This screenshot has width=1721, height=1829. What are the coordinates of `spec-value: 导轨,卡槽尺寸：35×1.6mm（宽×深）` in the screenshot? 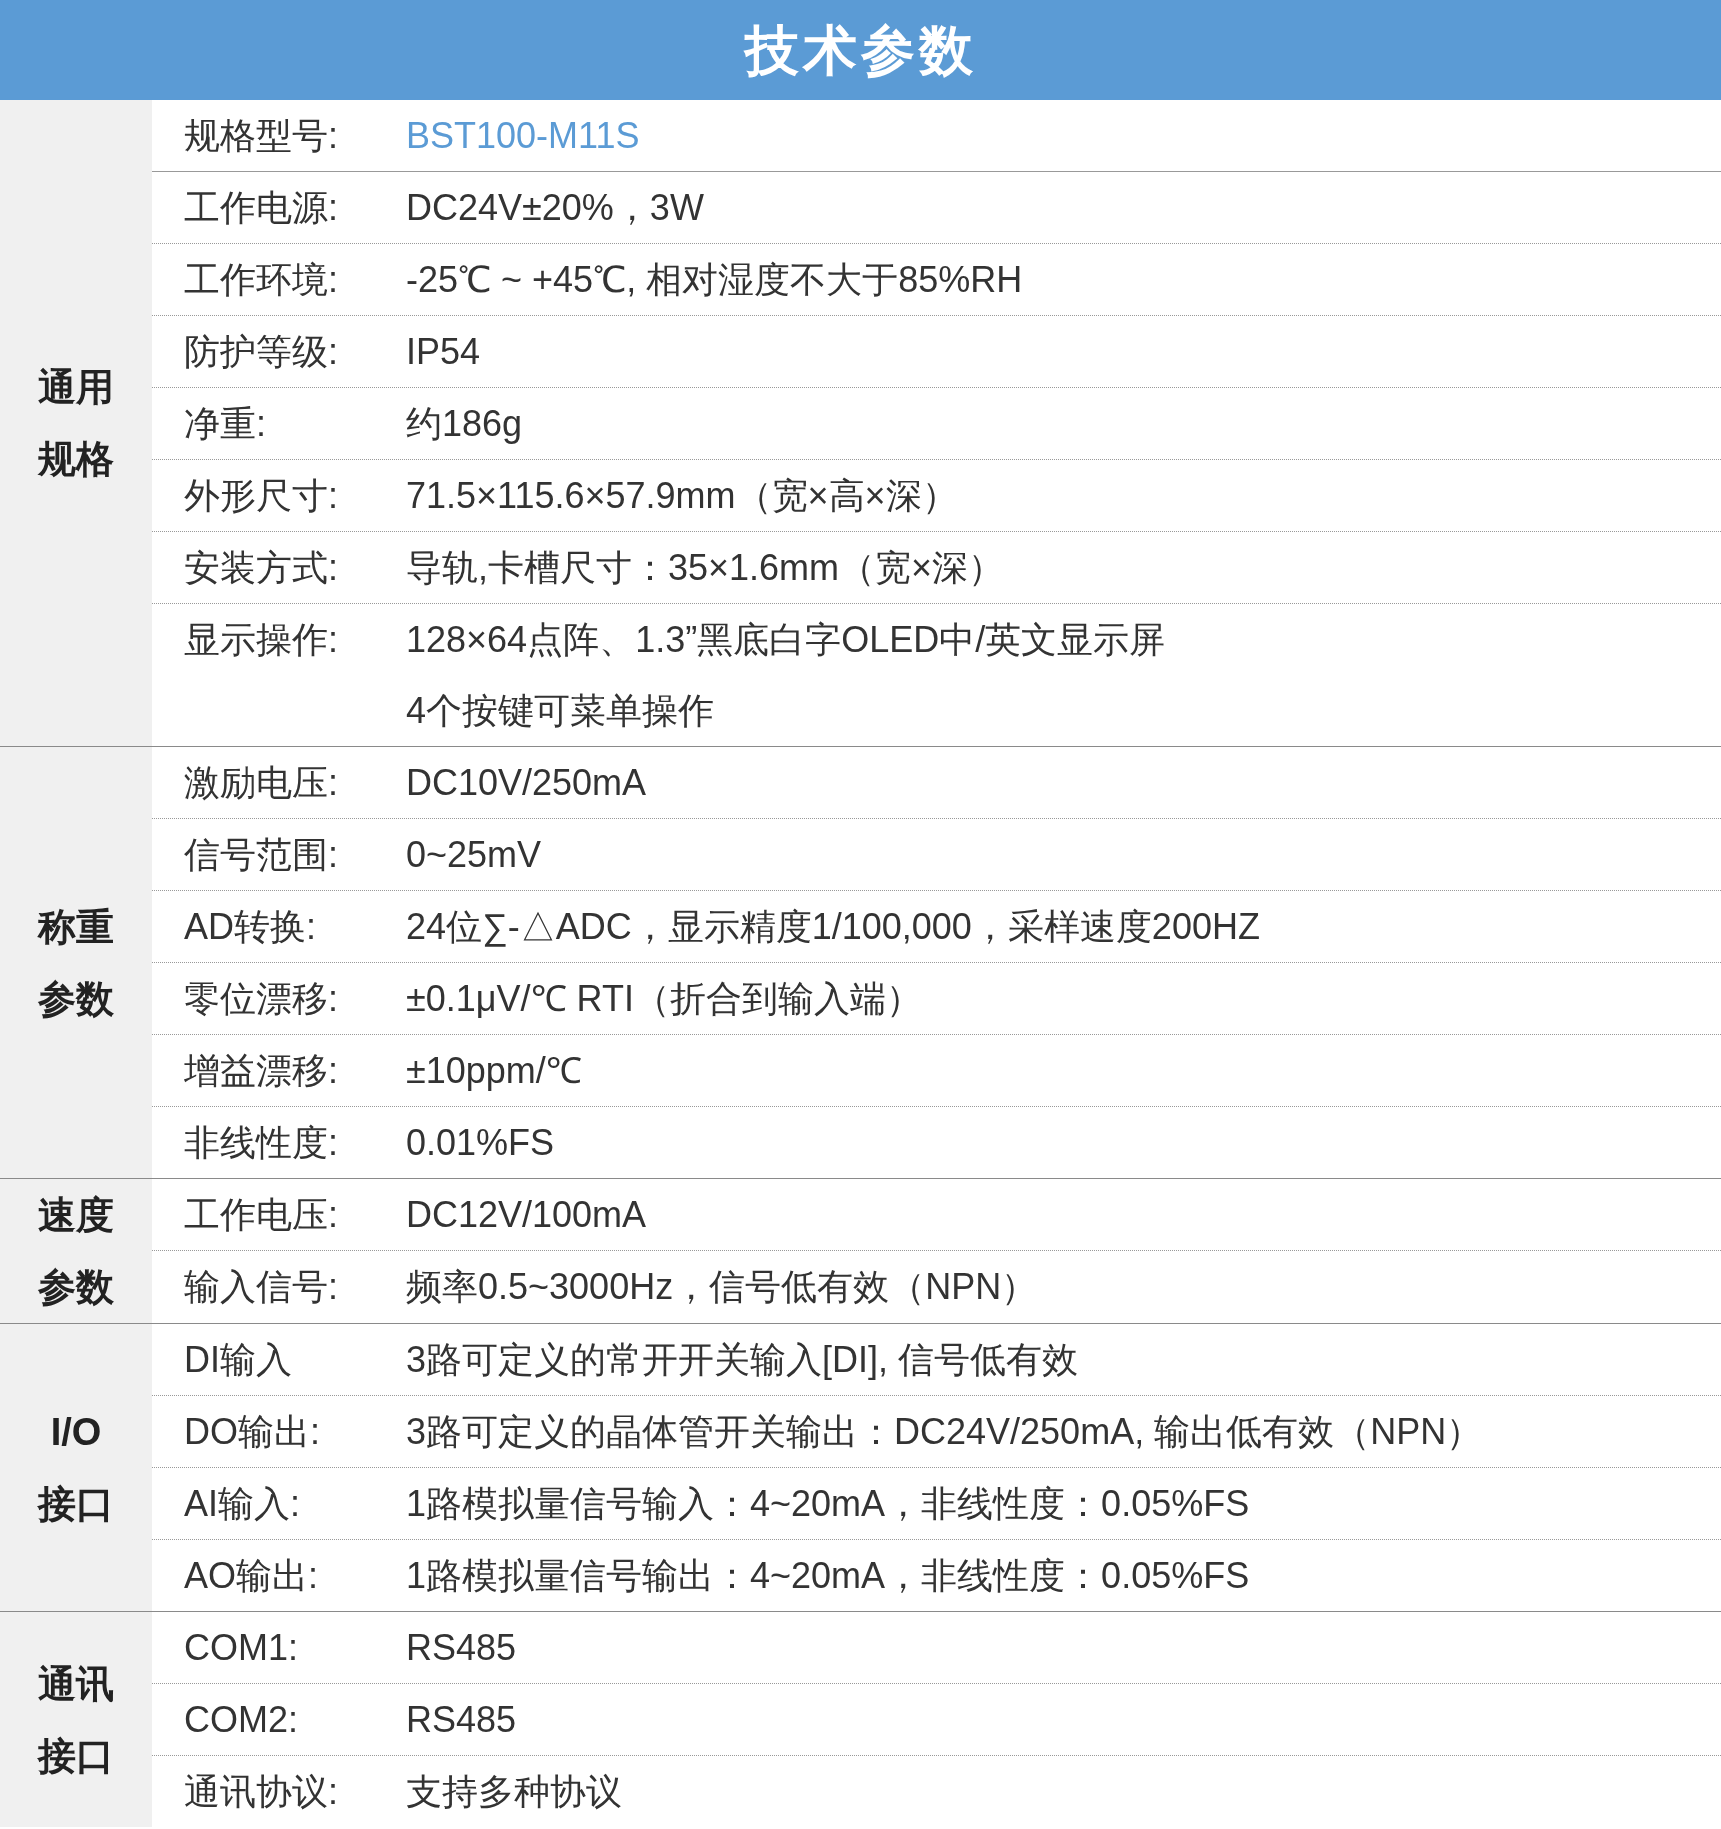 It's located at (705, 568).